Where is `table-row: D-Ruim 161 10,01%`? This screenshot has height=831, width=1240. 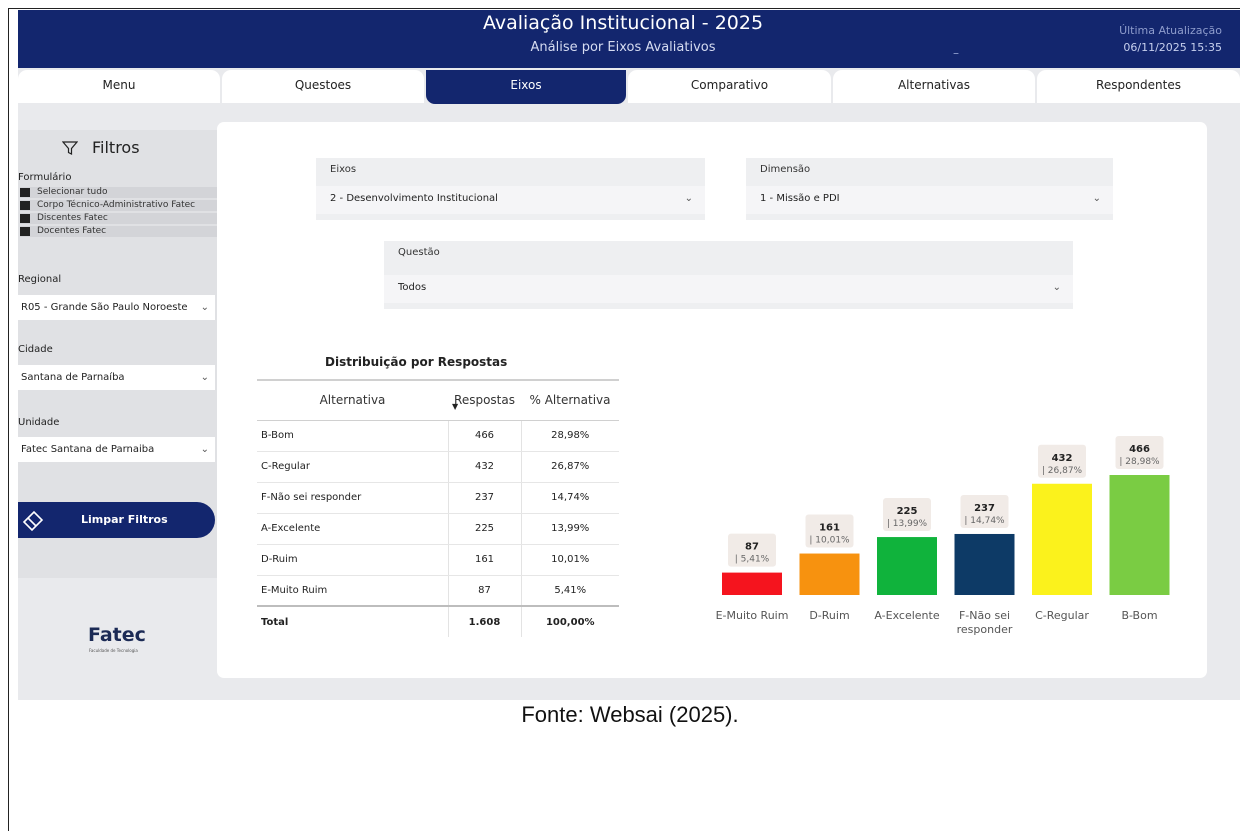
table-row: D-Ruim 161 10,01% is located at coordinates (438, 560).